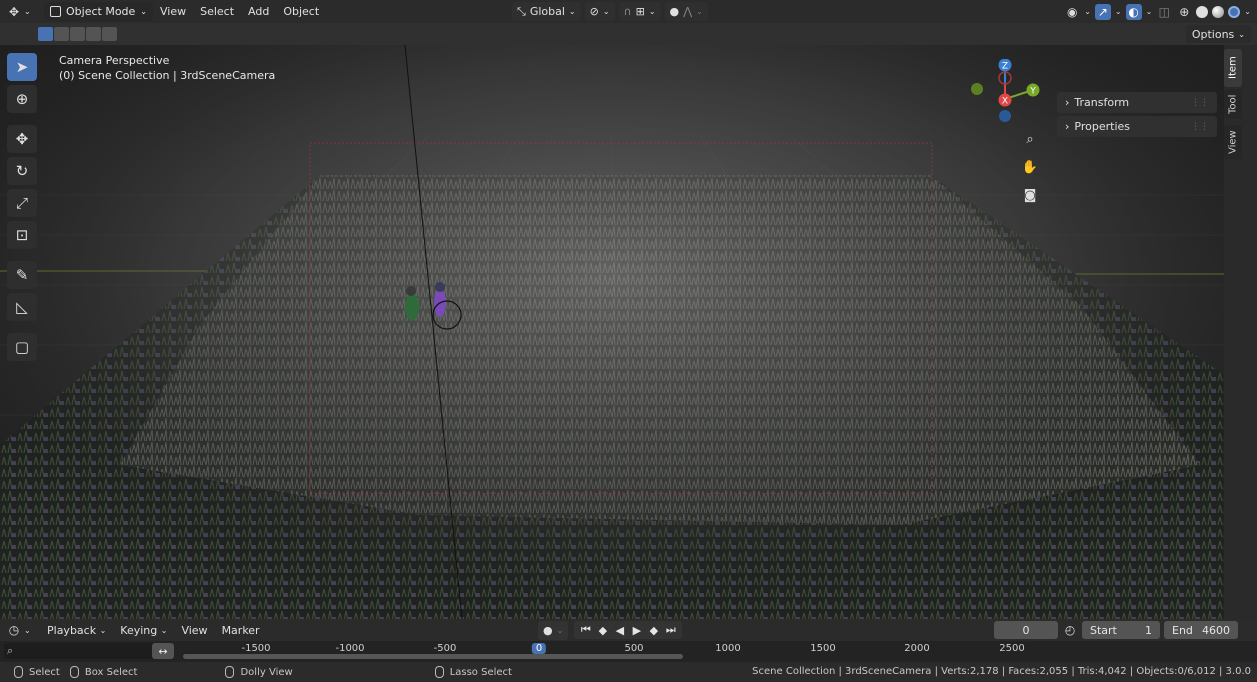  What do you see at coordinates (55, 11) in the screenshot?
I see `object-mode-icon` at bounding box center [55, 11].